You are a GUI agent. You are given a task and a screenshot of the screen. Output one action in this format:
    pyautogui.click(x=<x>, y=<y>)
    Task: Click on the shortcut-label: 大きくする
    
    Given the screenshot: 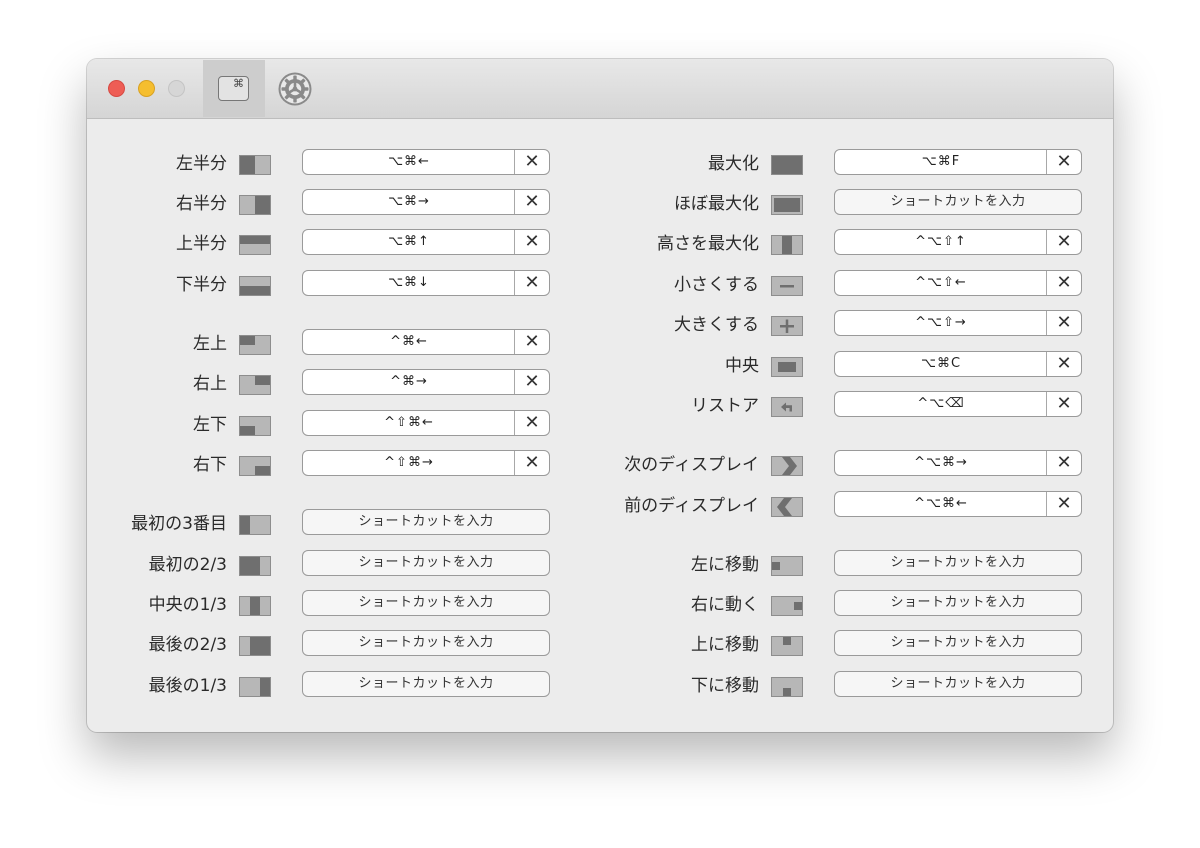 What is the action you would take?
    pyautogui.click(x=716, y=325)
    